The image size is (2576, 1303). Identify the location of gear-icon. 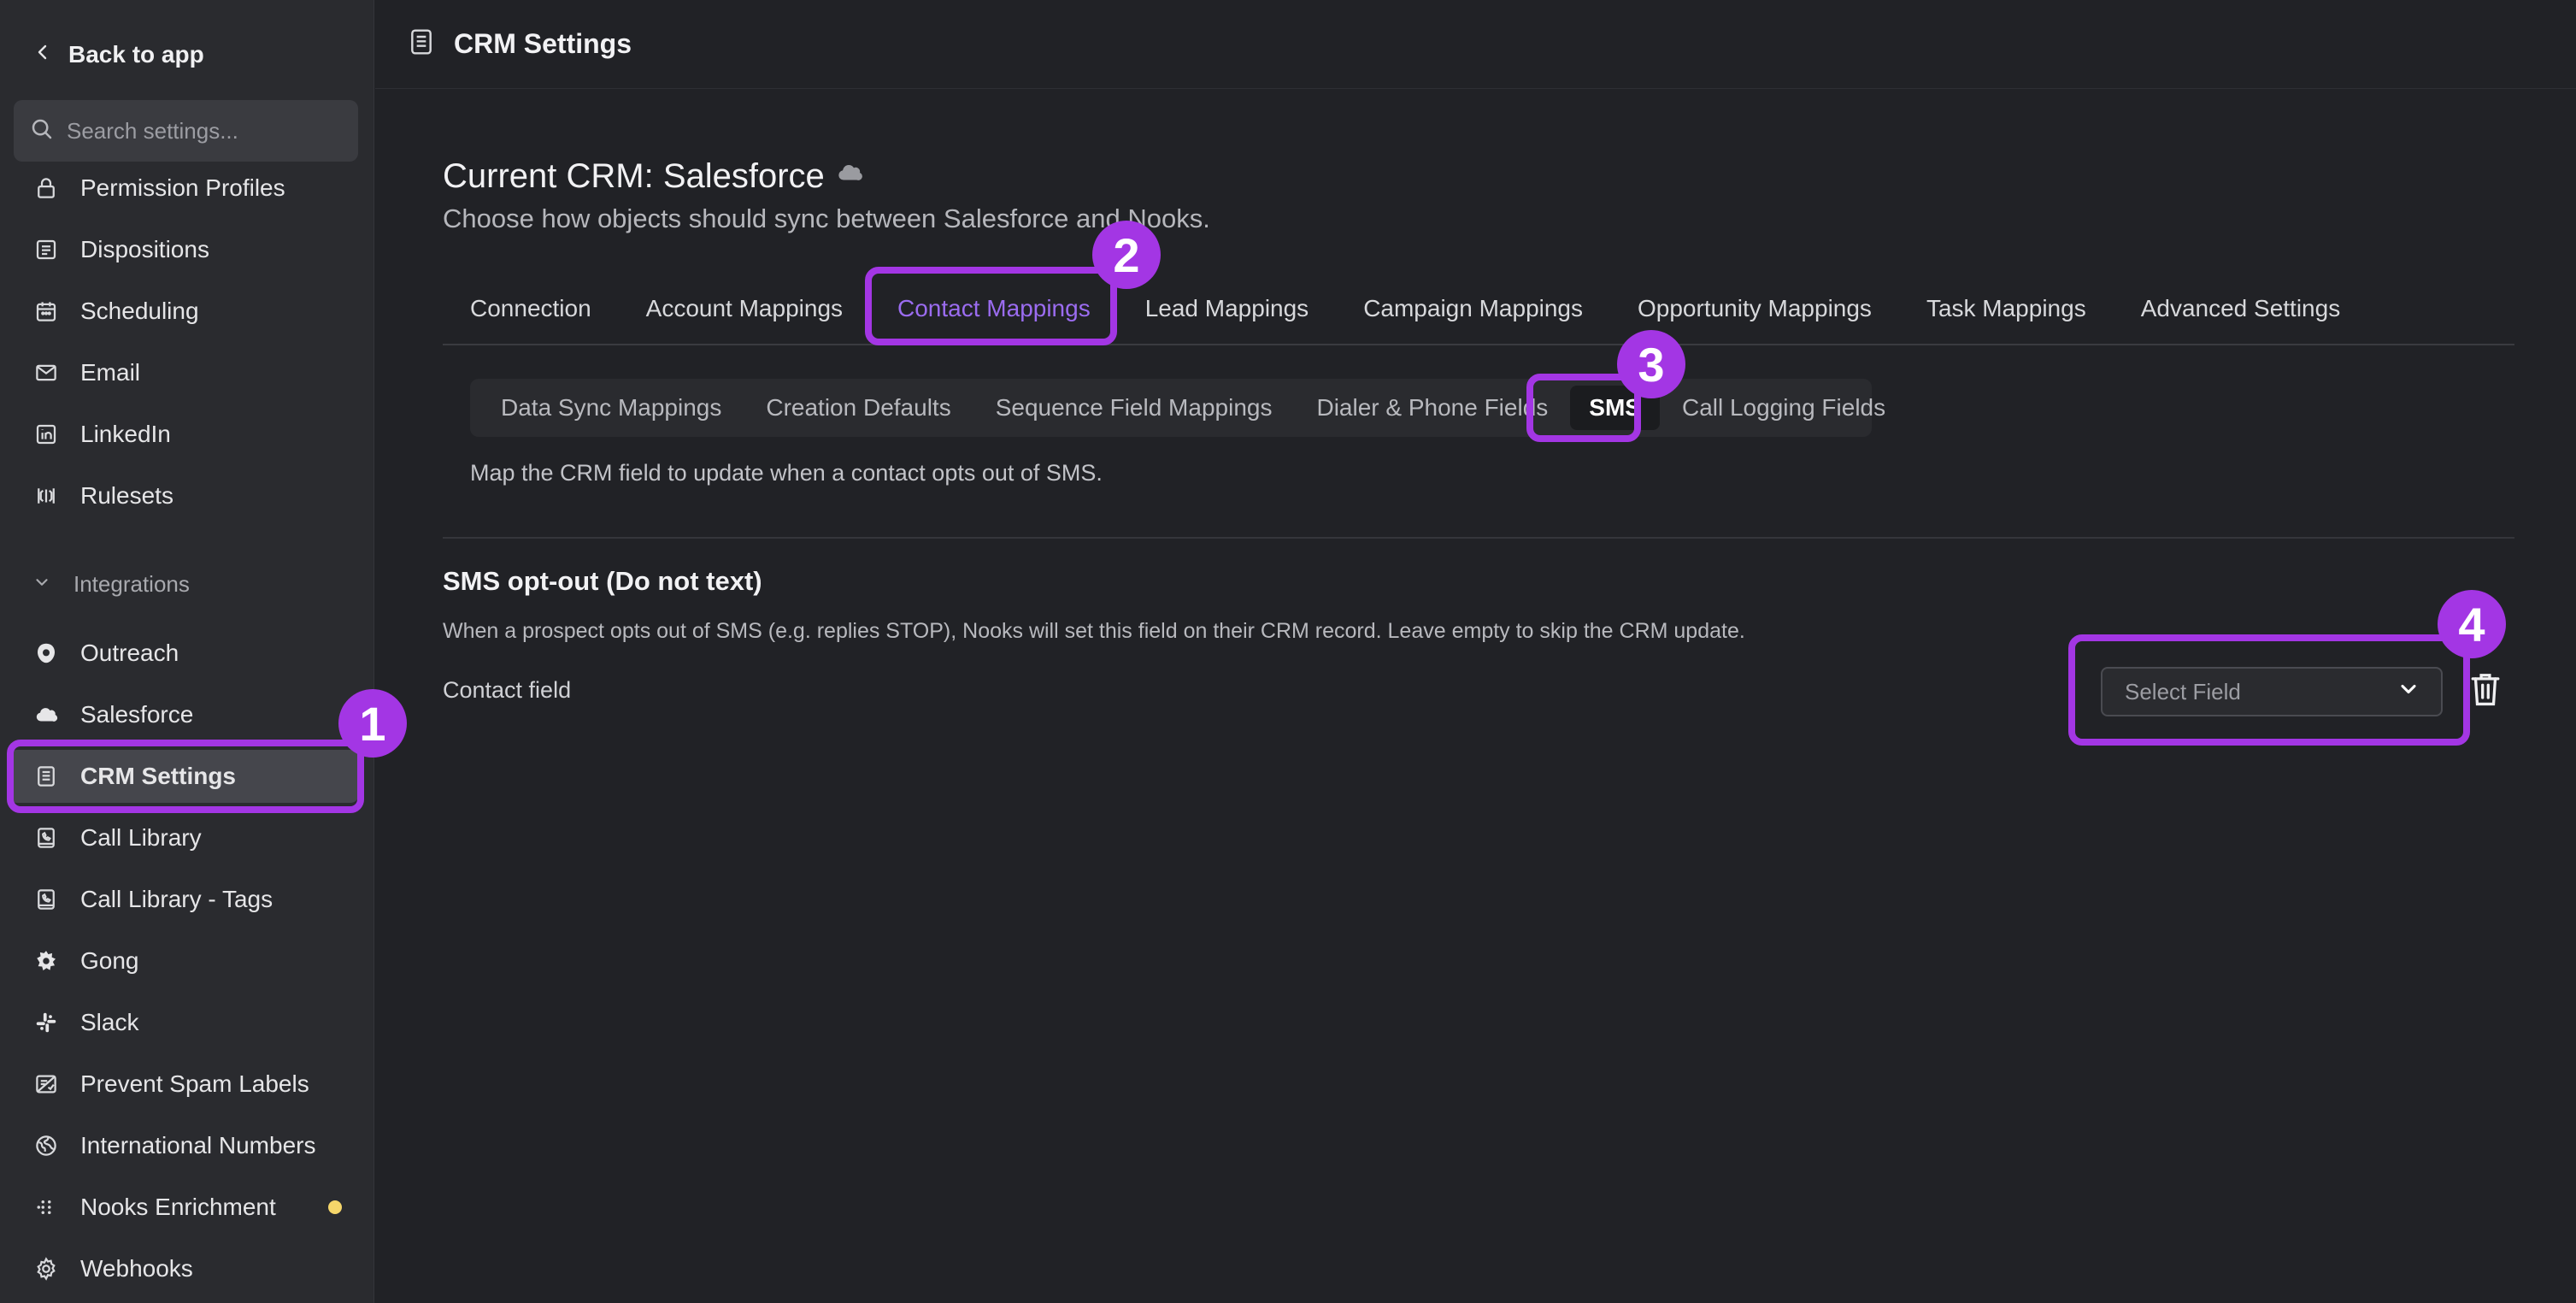
(46, 1268).